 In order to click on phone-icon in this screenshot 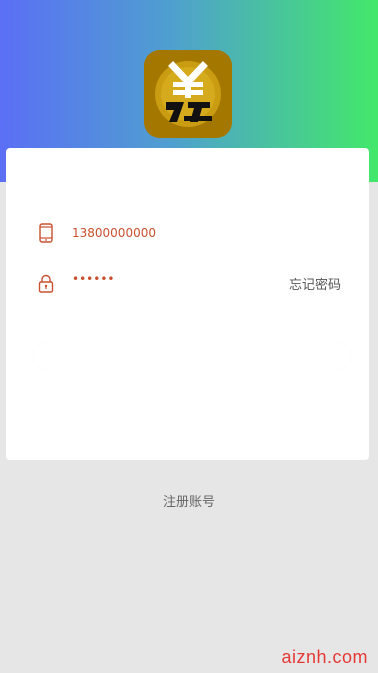, I will do `click(46, 233)`.